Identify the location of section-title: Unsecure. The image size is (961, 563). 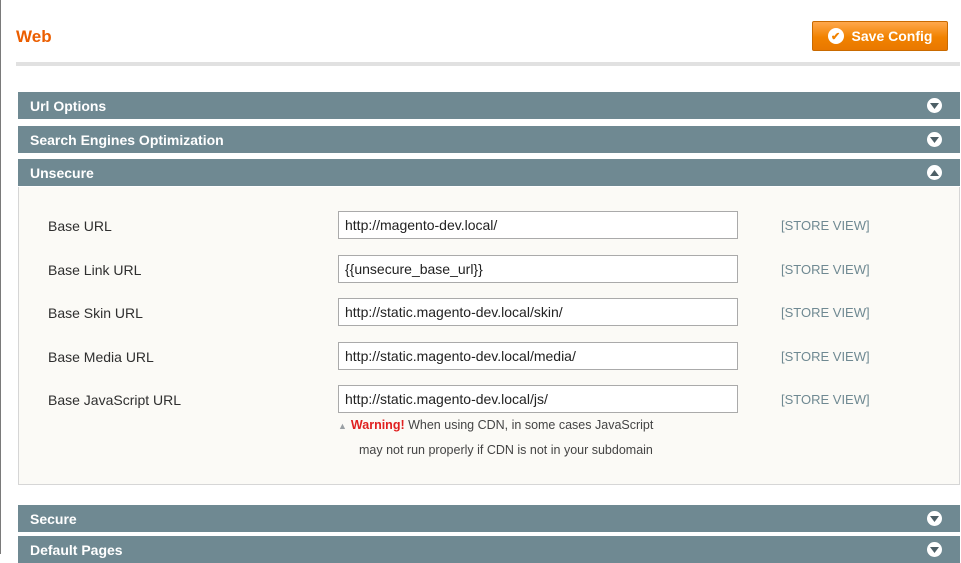
(62, 172).